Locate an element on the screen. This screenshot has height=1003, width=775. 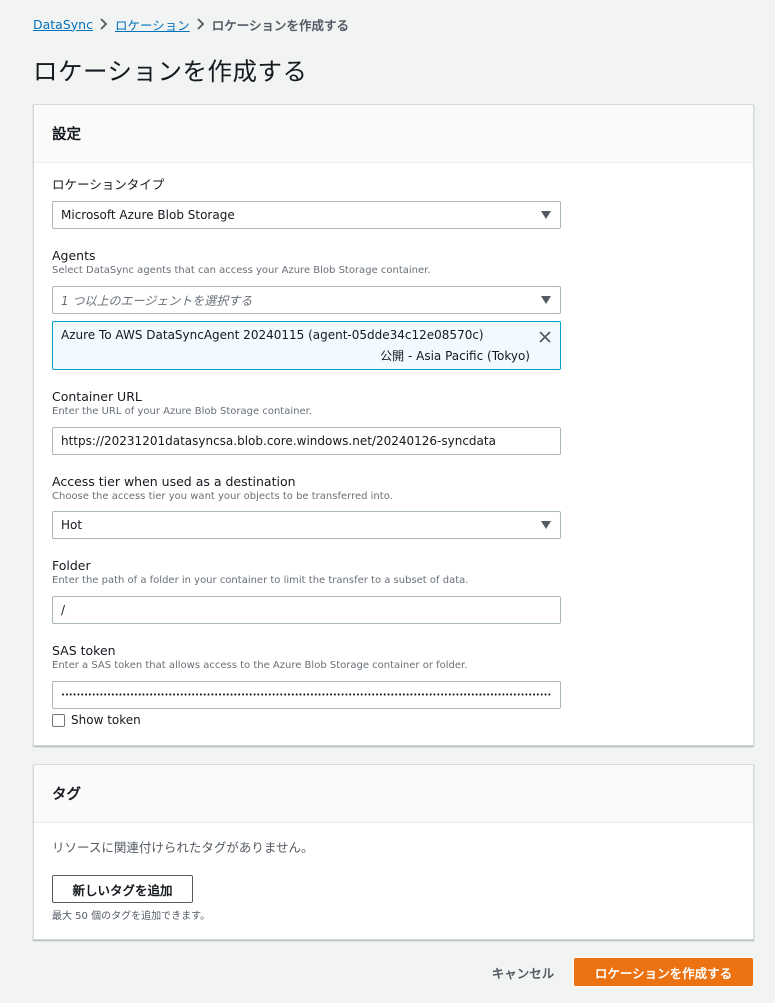
breadcrumb: DataSync ロケーション ロケーションを作成する is located at coordinates (191, 24).